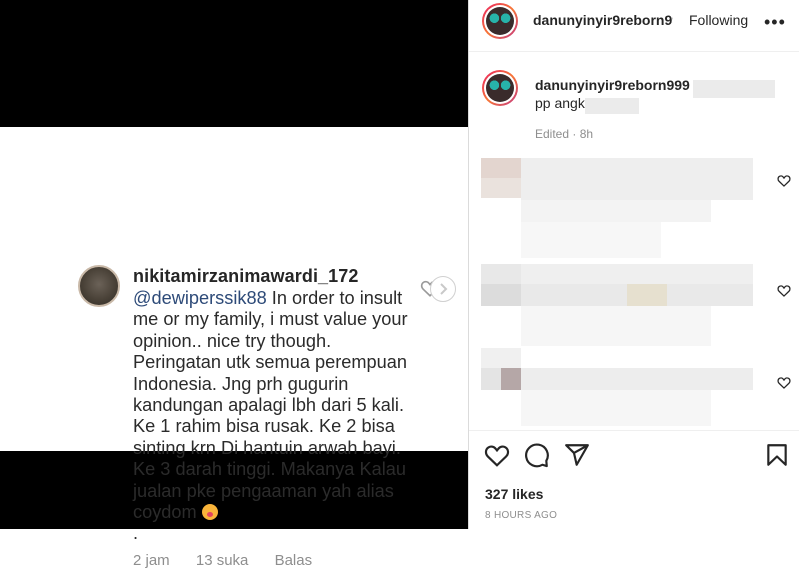 The width and height of the screenshot is (799, 569). Describe the element at coordinates (151, 560) in the screenshot. I see `comment-time: 2 jam` at that location.